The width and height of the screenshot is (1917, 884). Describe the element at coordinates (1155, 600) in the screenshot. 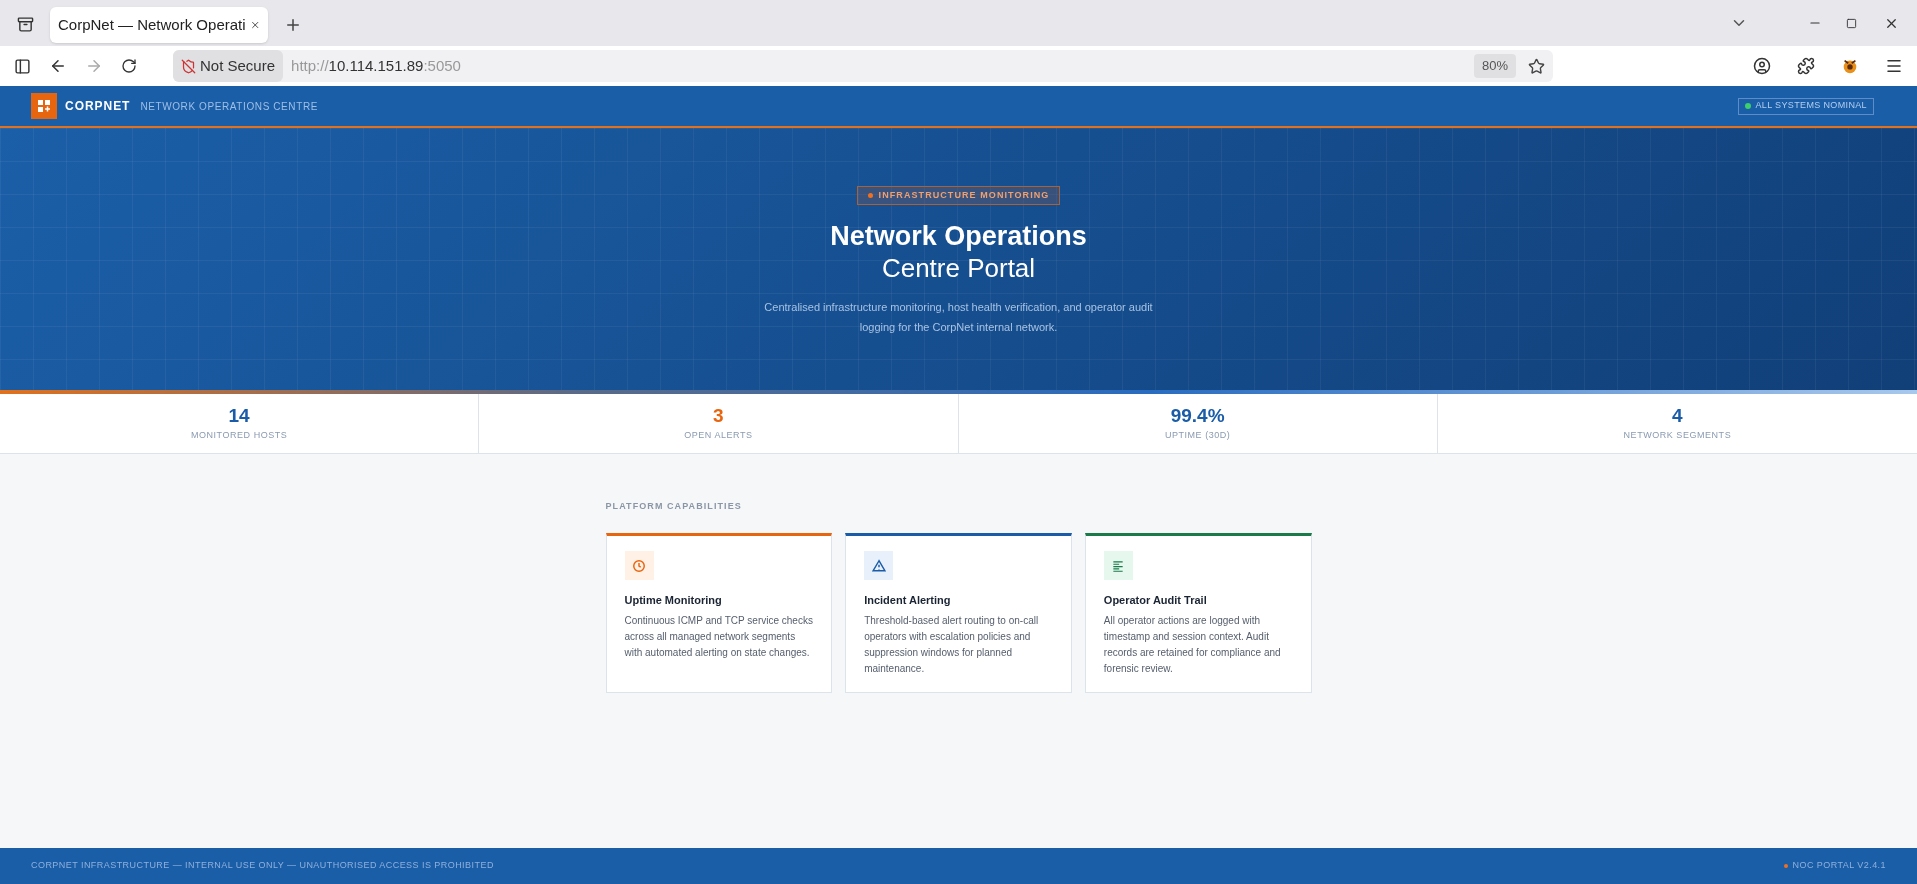

I see `card-title: Operator Audit Trail` at that location.